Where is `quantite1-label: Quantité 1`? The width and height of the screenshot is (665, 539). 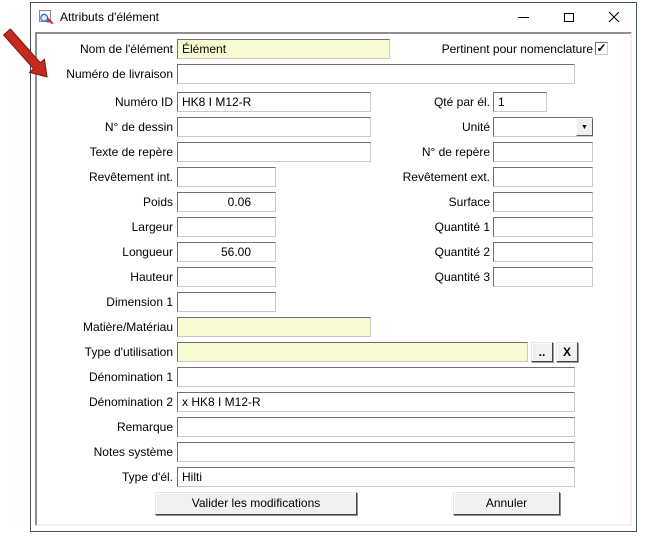
quantite1-label: Quantité 1 is located at coordinates (462, 227).